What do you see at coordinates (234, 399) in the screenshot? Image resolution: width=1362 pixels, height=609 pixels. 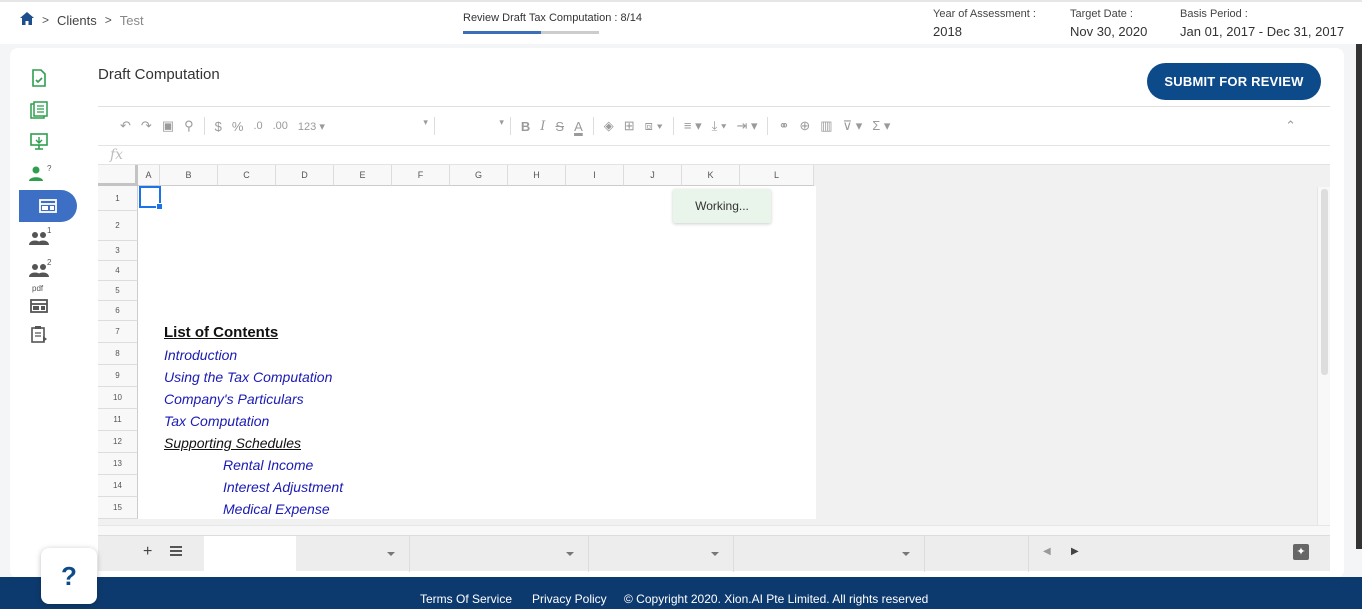 I see `contents-link: Company's Particulars` at bounding box center [234, 399].